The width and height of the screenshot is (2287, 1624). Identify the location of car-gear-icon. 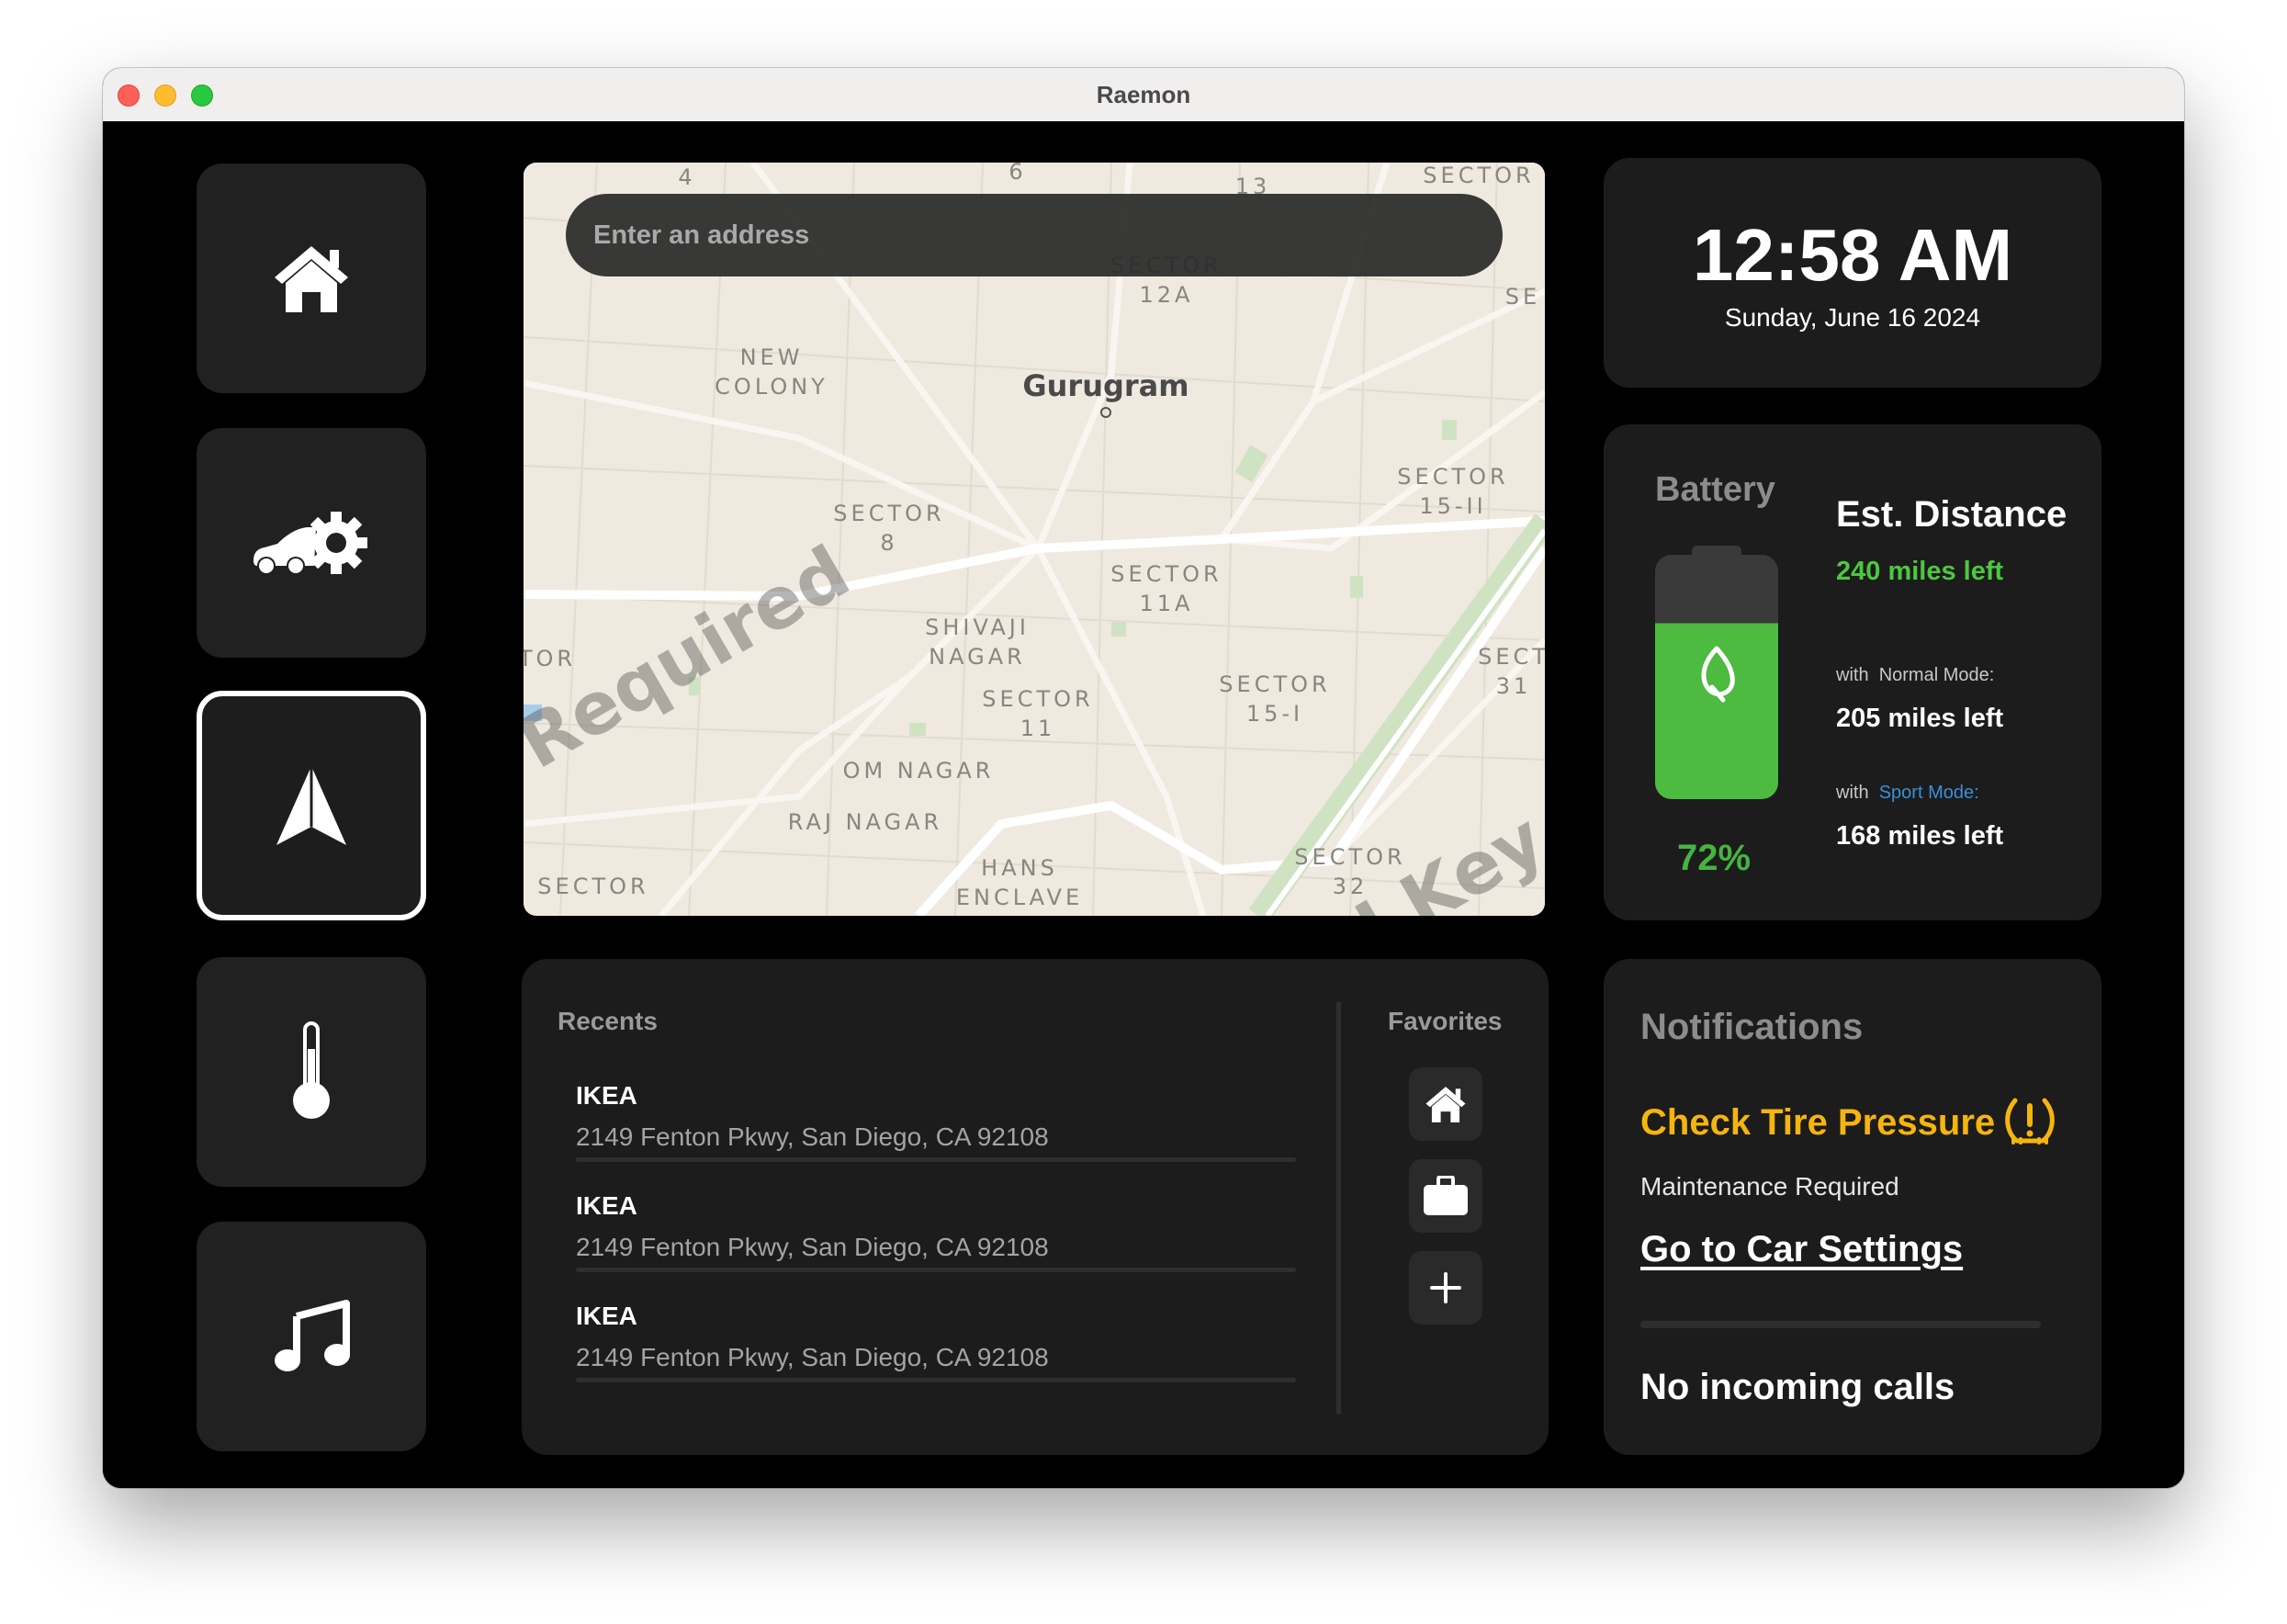
(310, 543).